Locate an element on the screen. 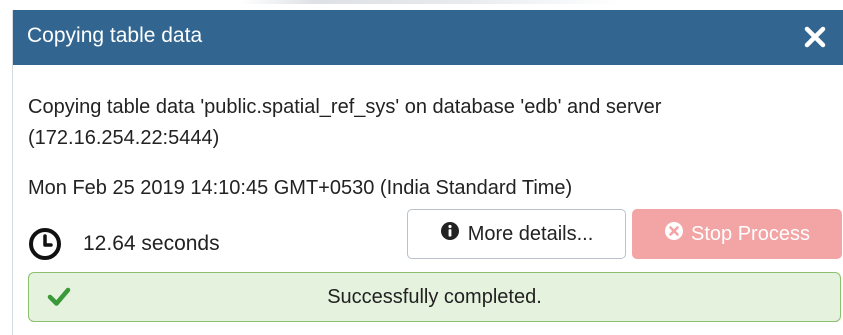 This screenshot has height=335, width=843. clock-icon is located at coordinates (45, 244).